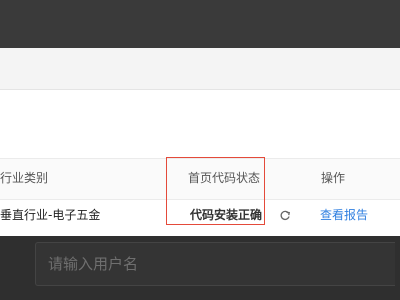 Image resolution: width=400 pixels, height=300 pixels. What do you see at coordinates (333, 178) in the screenshot?
I see `column-header-actions: 操作` at bounding box center [333, 178].